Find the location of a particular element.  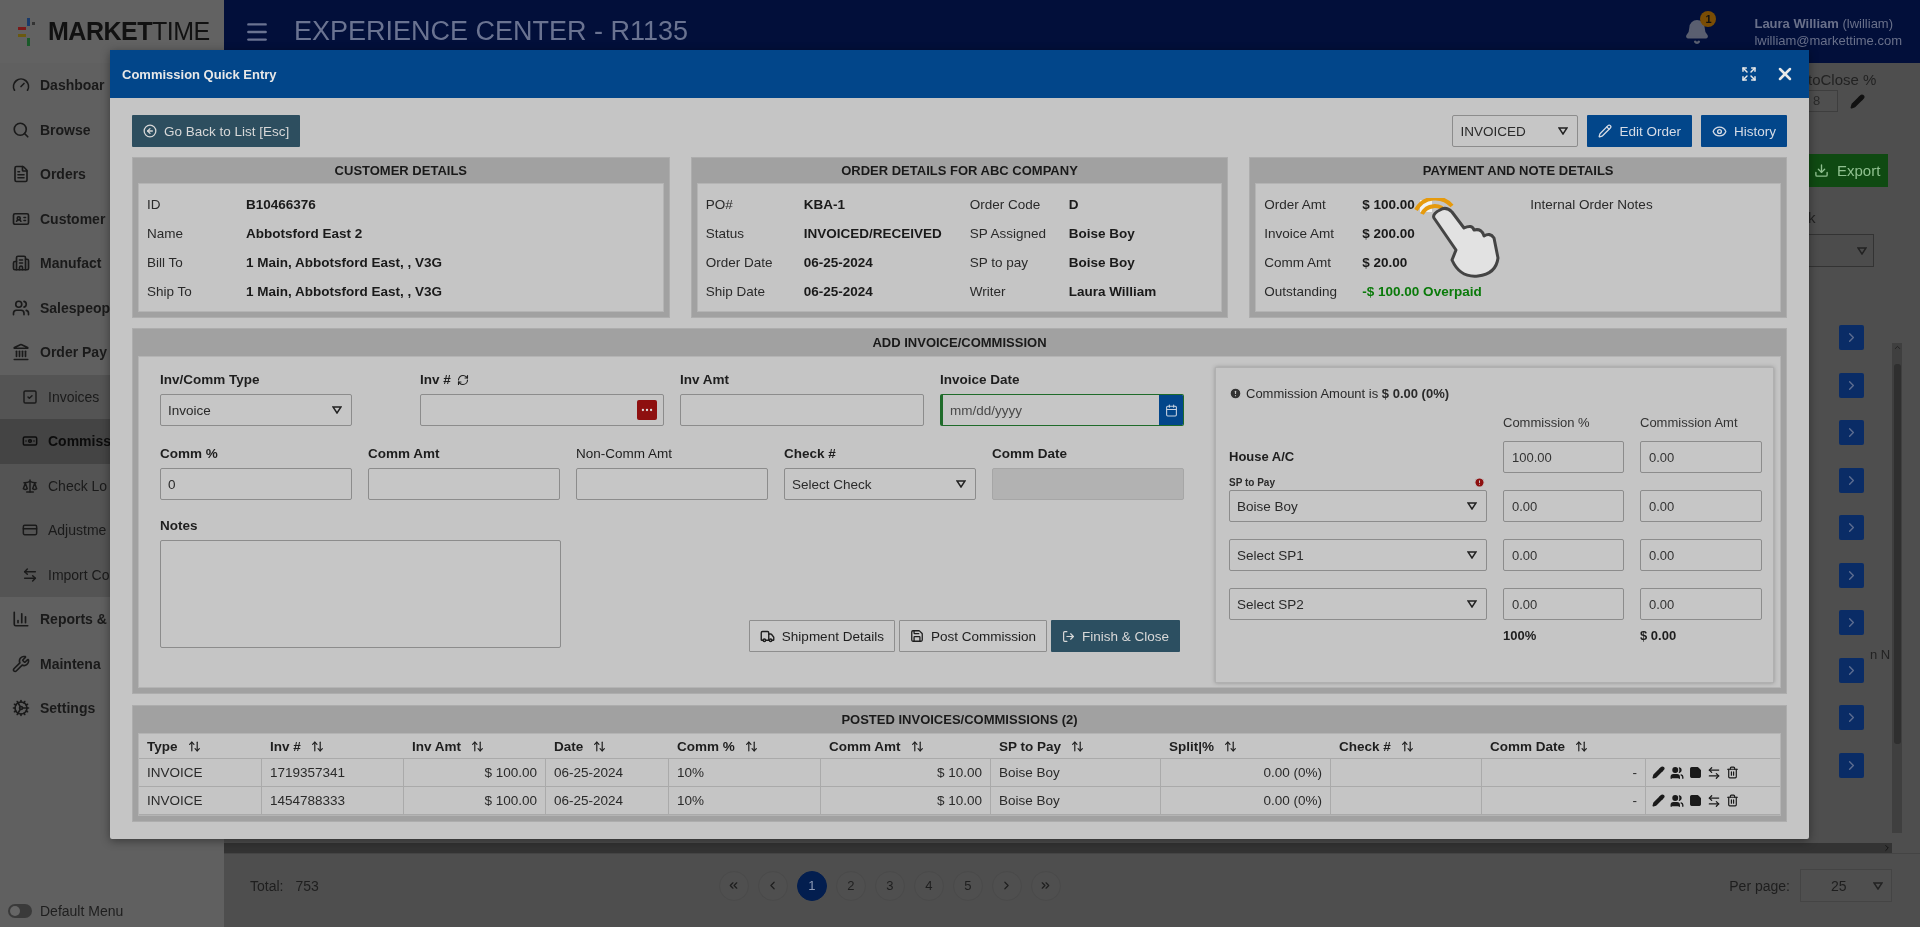

detail-value: B10466376 is located at coordinates (281, 204).